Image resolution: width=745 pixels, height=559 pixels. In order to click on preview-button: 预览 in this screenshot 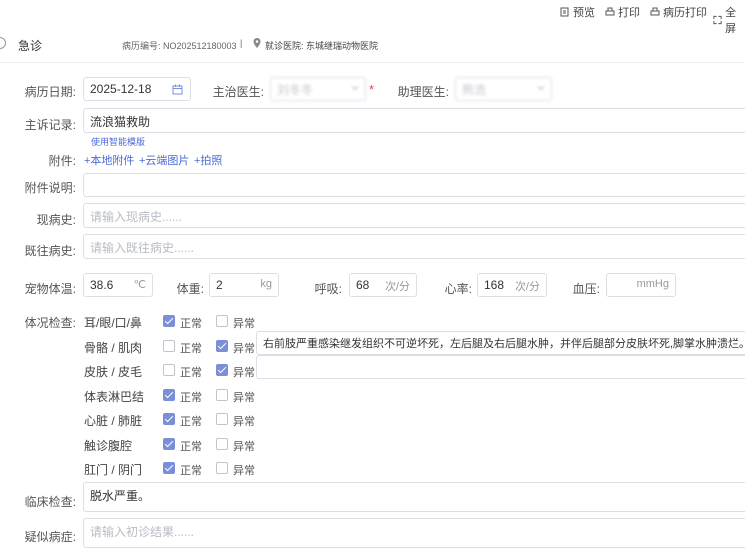, I will do `click(577, 12)`.